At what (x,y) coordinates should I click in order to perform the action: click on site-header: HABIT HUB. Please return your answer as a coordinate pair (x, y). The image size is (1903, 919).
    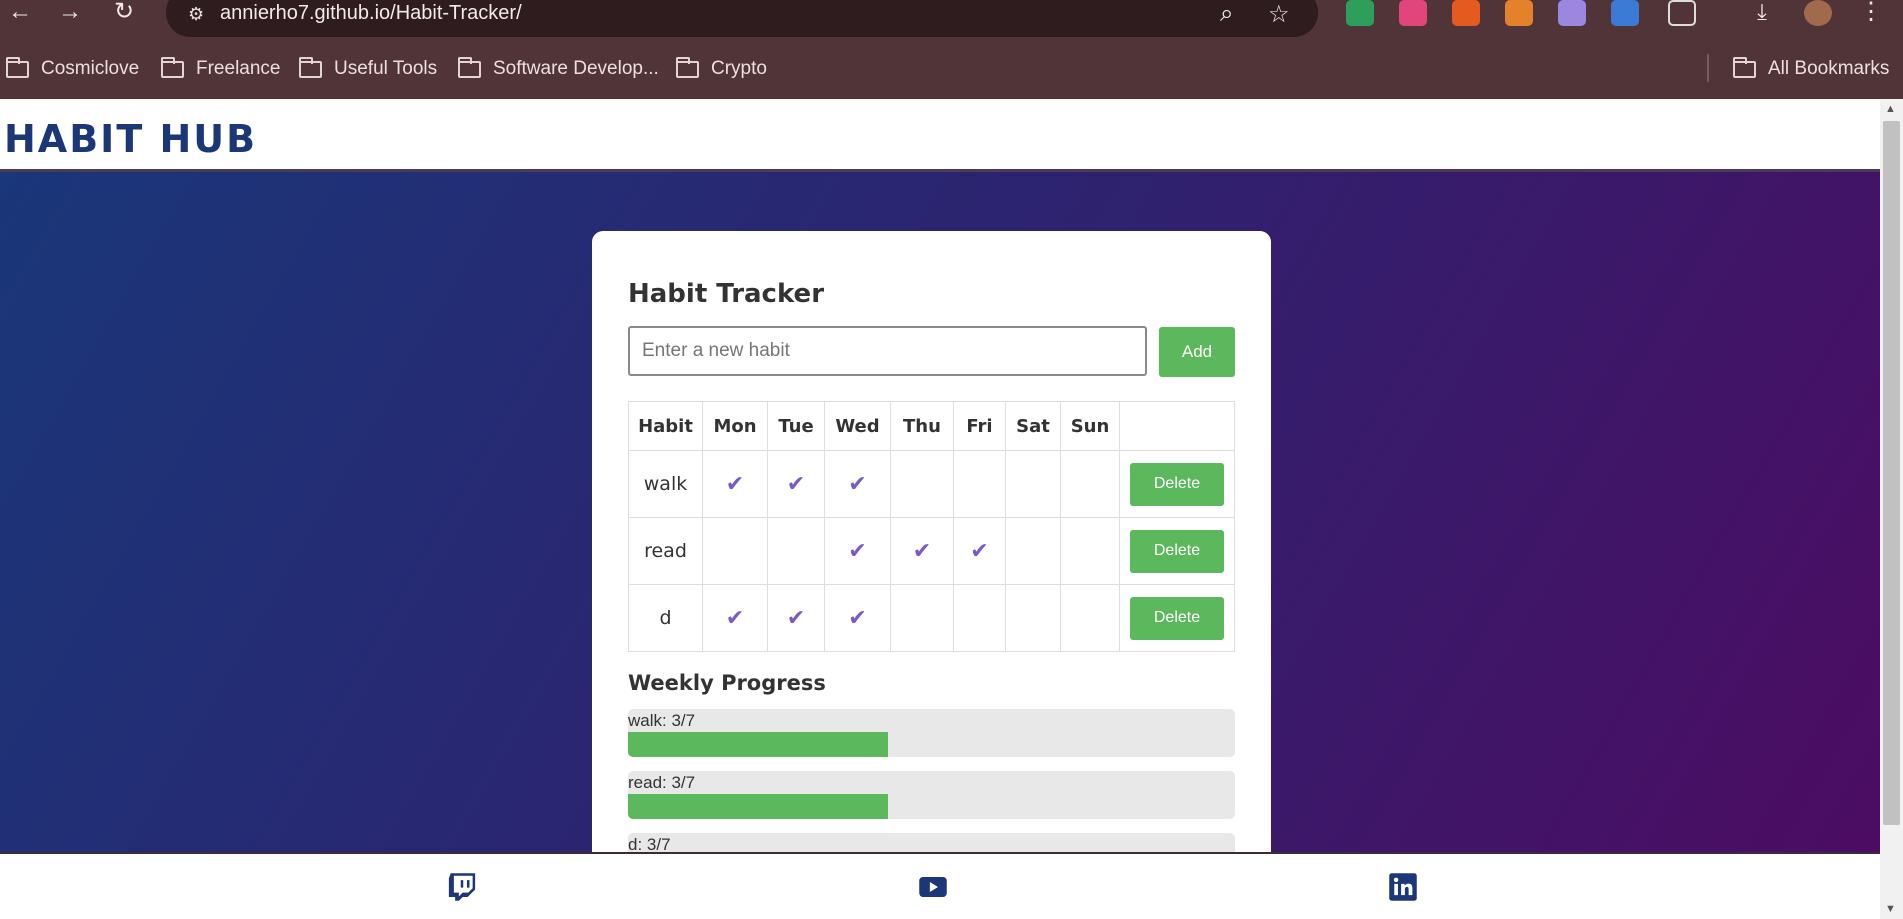
    Looking at the image, I should click on (940, 135).